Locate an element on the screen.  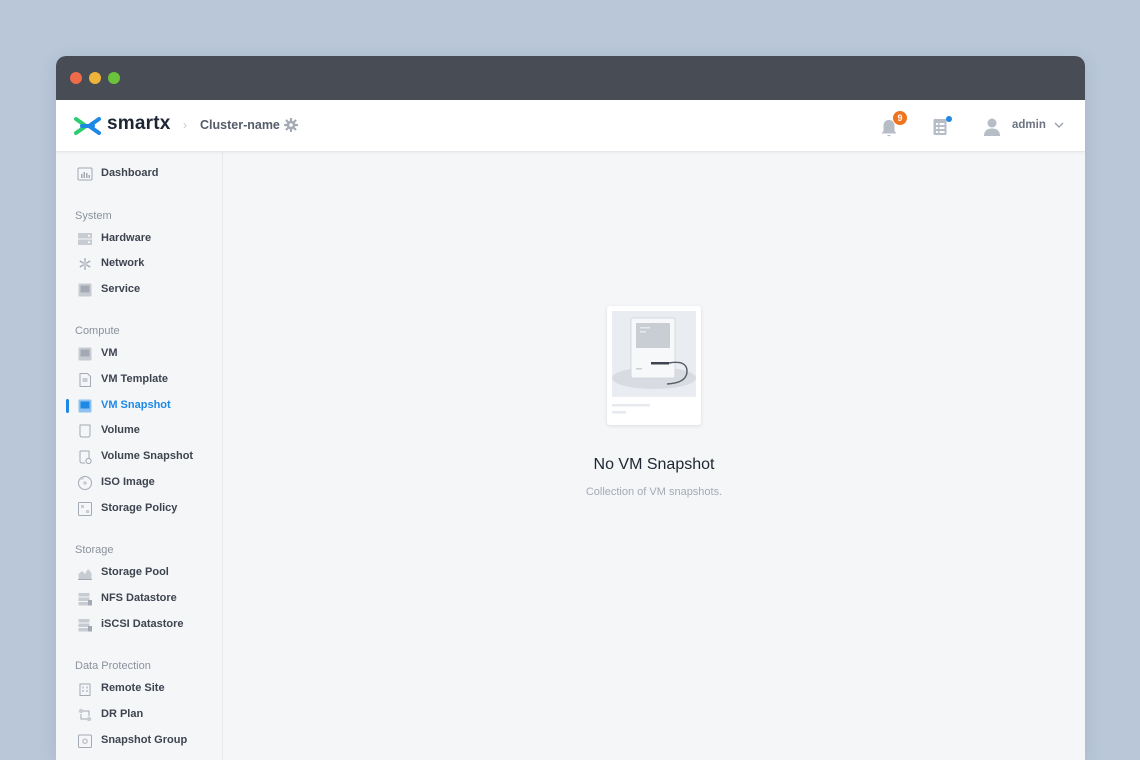
sidebar-item-label: Network is located at coordinates (123, 263).